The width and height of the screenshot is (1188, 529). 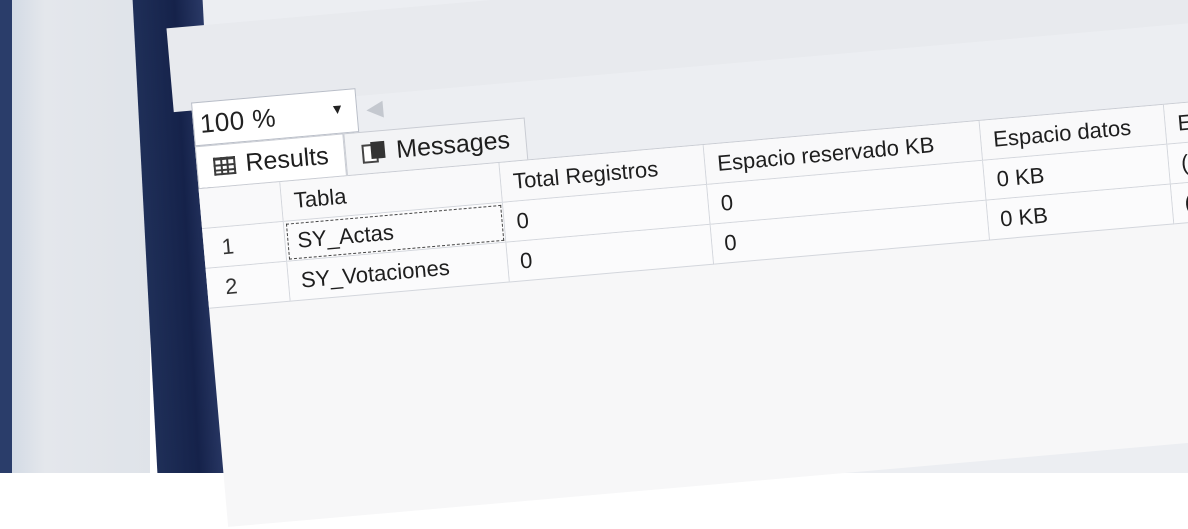 What do you see at coordinates (6, 236) in the screenshot?
I see `left-strip` at bounding box center [6, 236].